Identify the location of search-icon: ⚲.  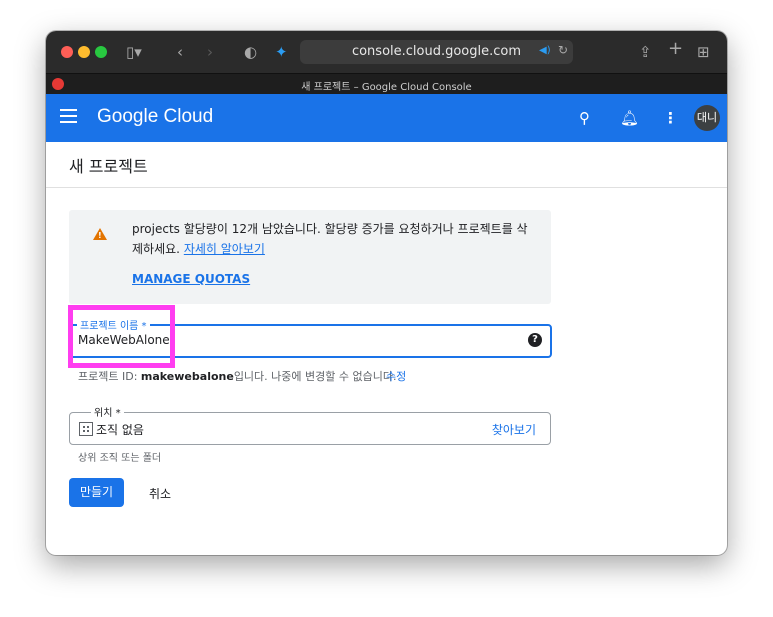
(584, 118).